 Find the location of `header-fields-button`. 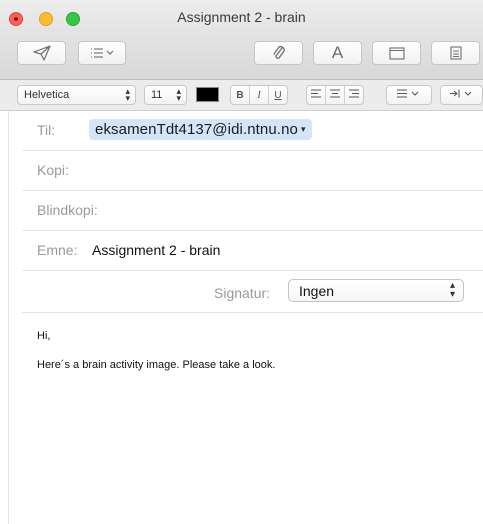

header-fields-button is located at coordinates (102, 53).